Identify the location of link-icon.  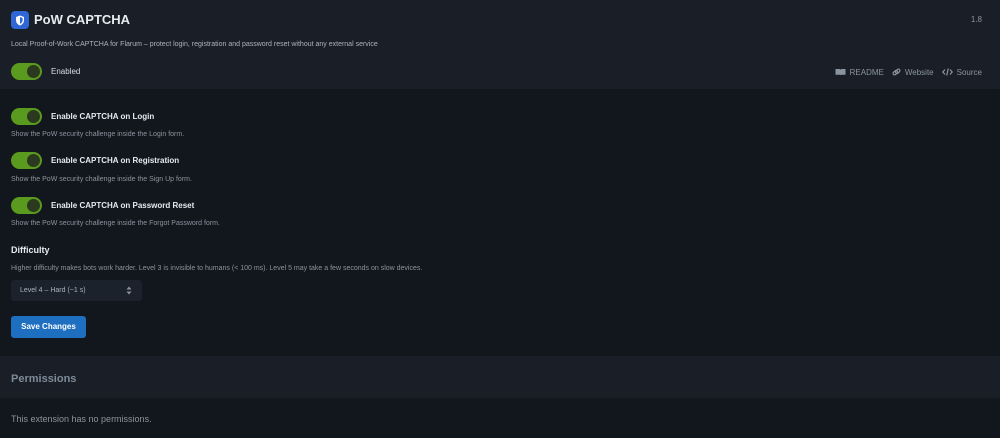
(896, 72).